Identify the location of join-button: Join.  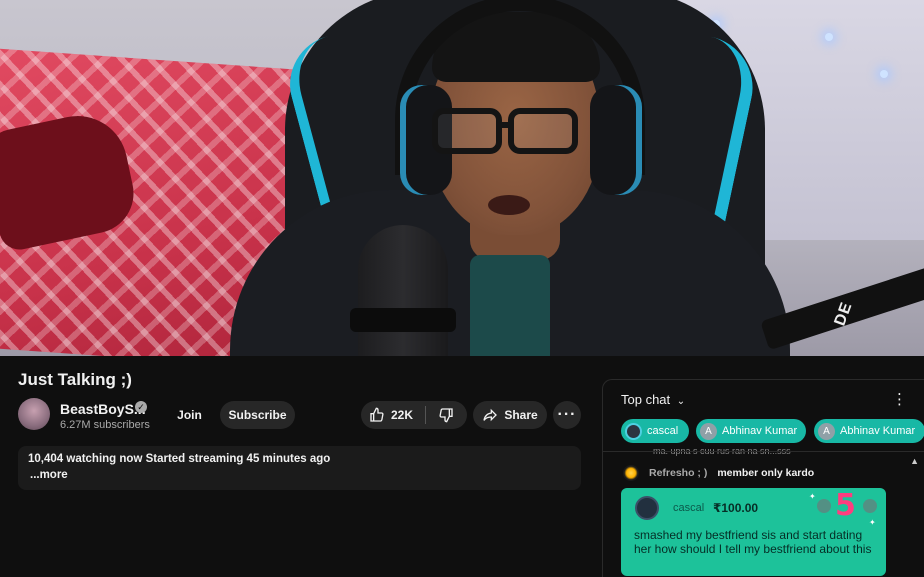
(189, 415).